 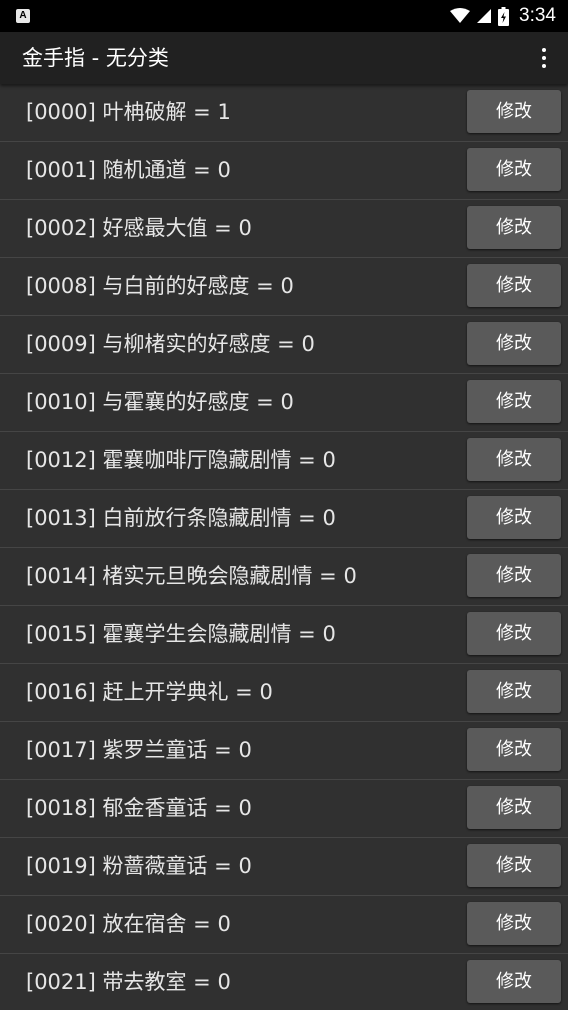 What do you see at coordinates (191, 576) in the screenshot?
I see `item-label: [0014] 楮实元旦晚会隐藏剧情 = 0` at bounding box center [191, 576].